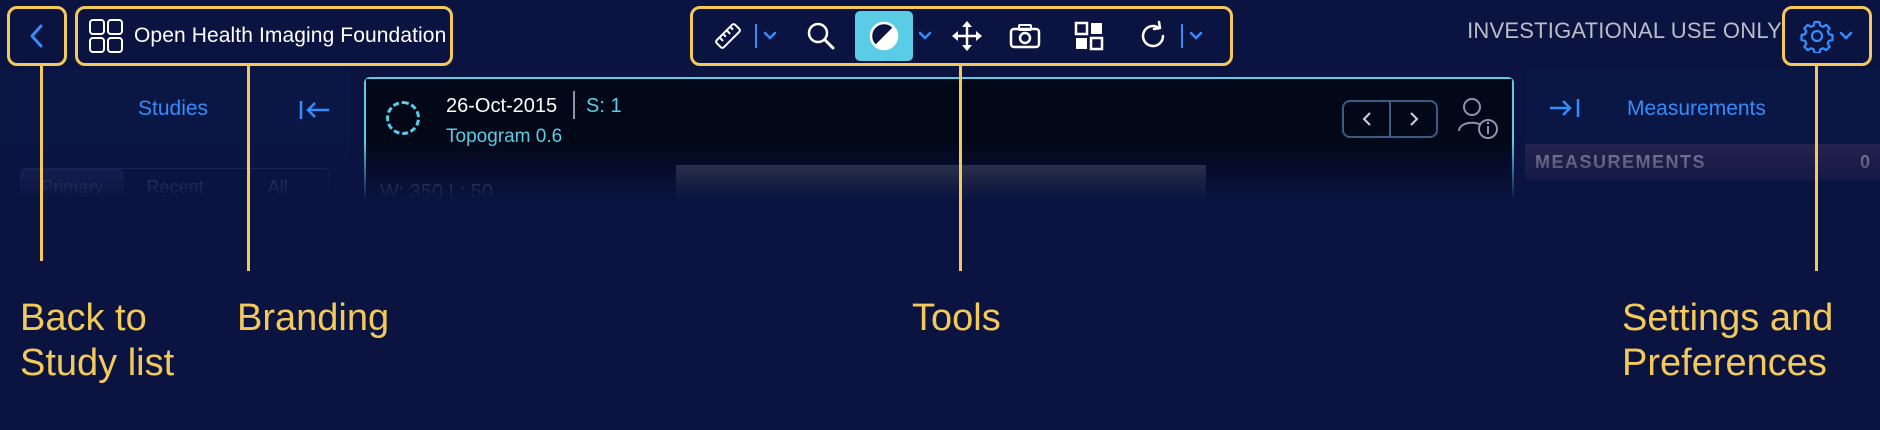 This screenshot has width=1880, height=430. Describe the element at coordinates (1624, 30) in the screenshot. I see `investigational-notice: INVESTIGATIONAL USE ONLY` at that location.